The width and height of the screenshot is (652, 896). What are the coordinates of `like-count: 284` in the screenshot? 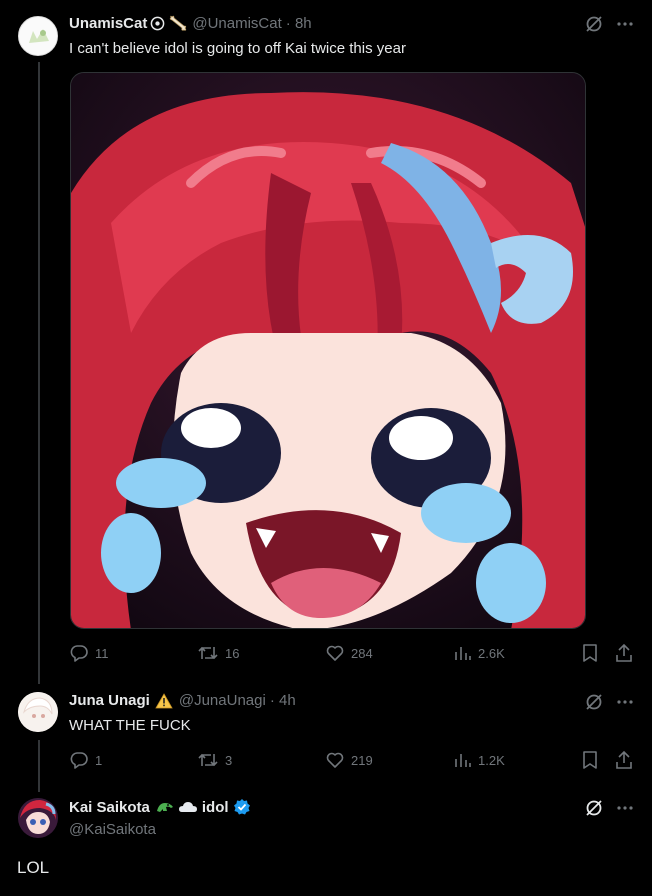 It's located at (362, 653).